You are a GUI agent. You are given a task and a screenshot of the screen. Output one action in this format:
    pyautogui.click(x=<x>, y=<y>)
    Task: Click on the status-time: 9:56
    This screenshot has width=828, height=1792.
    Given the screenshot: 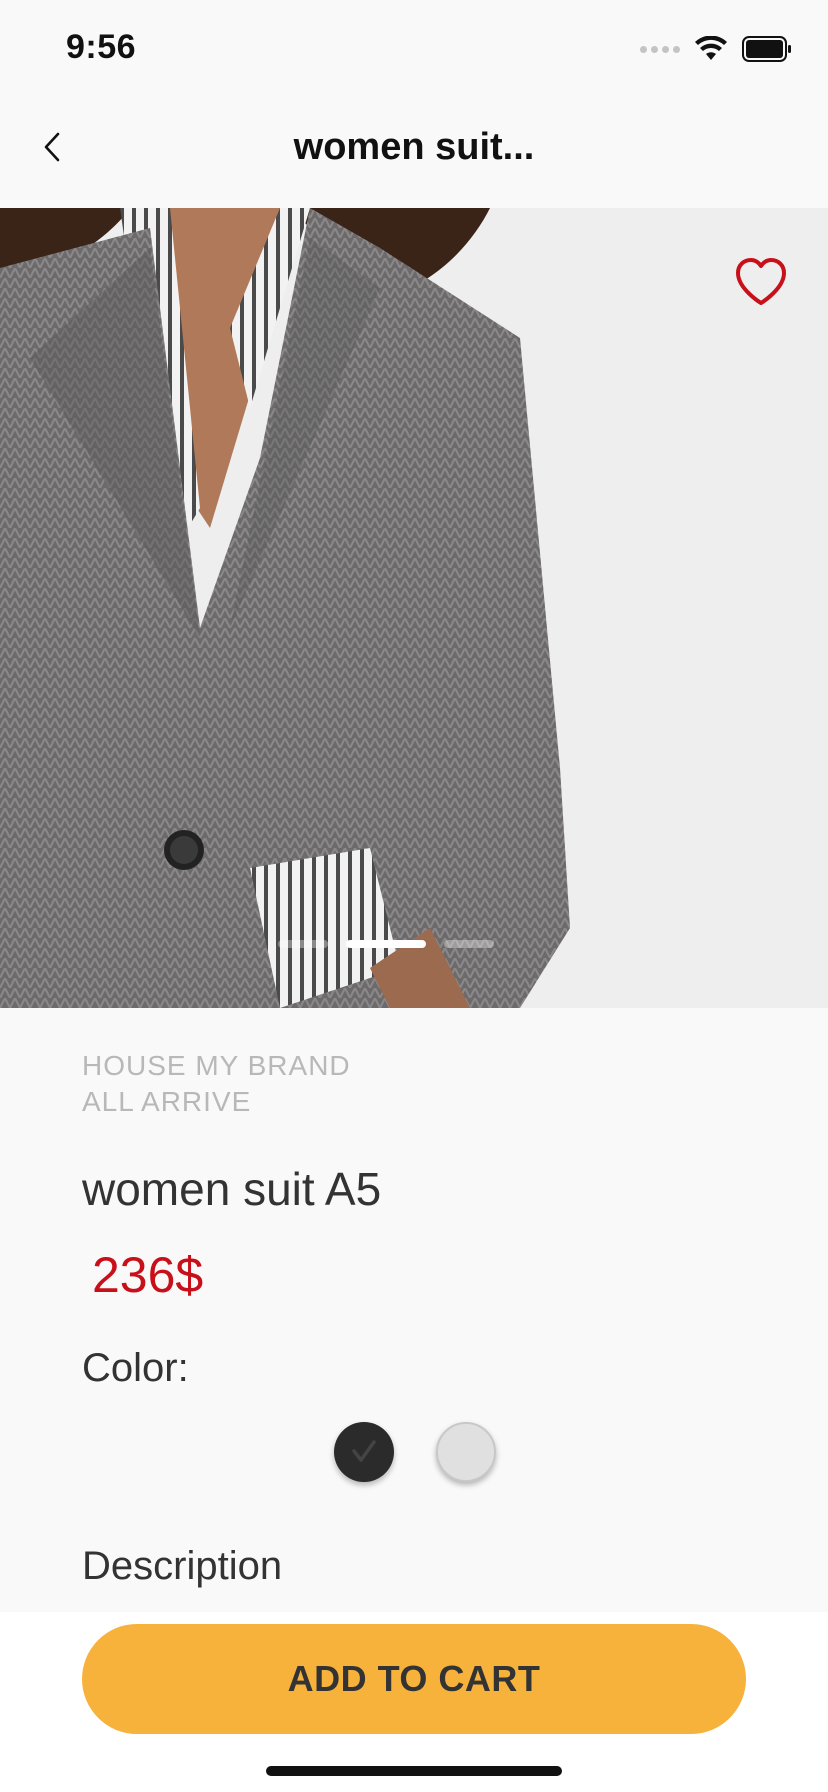 What is the action you would take?
    pyautogui.click(x=101, y=47)
    